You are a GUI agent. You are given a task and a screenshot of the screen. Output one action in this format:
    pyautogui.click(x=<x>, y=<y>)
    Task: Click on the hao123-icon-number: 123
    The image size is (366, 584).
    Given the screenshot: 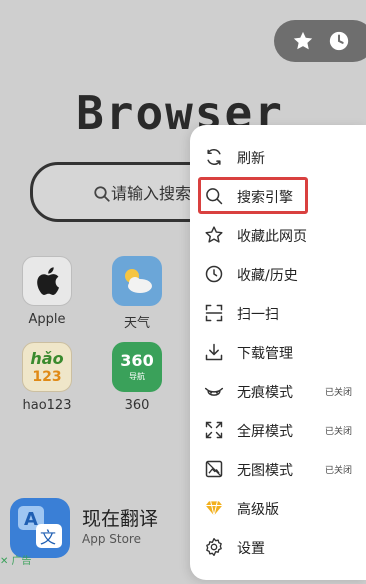 What is the action you would take?
    pyautogui.click(x=47, y=376)
    